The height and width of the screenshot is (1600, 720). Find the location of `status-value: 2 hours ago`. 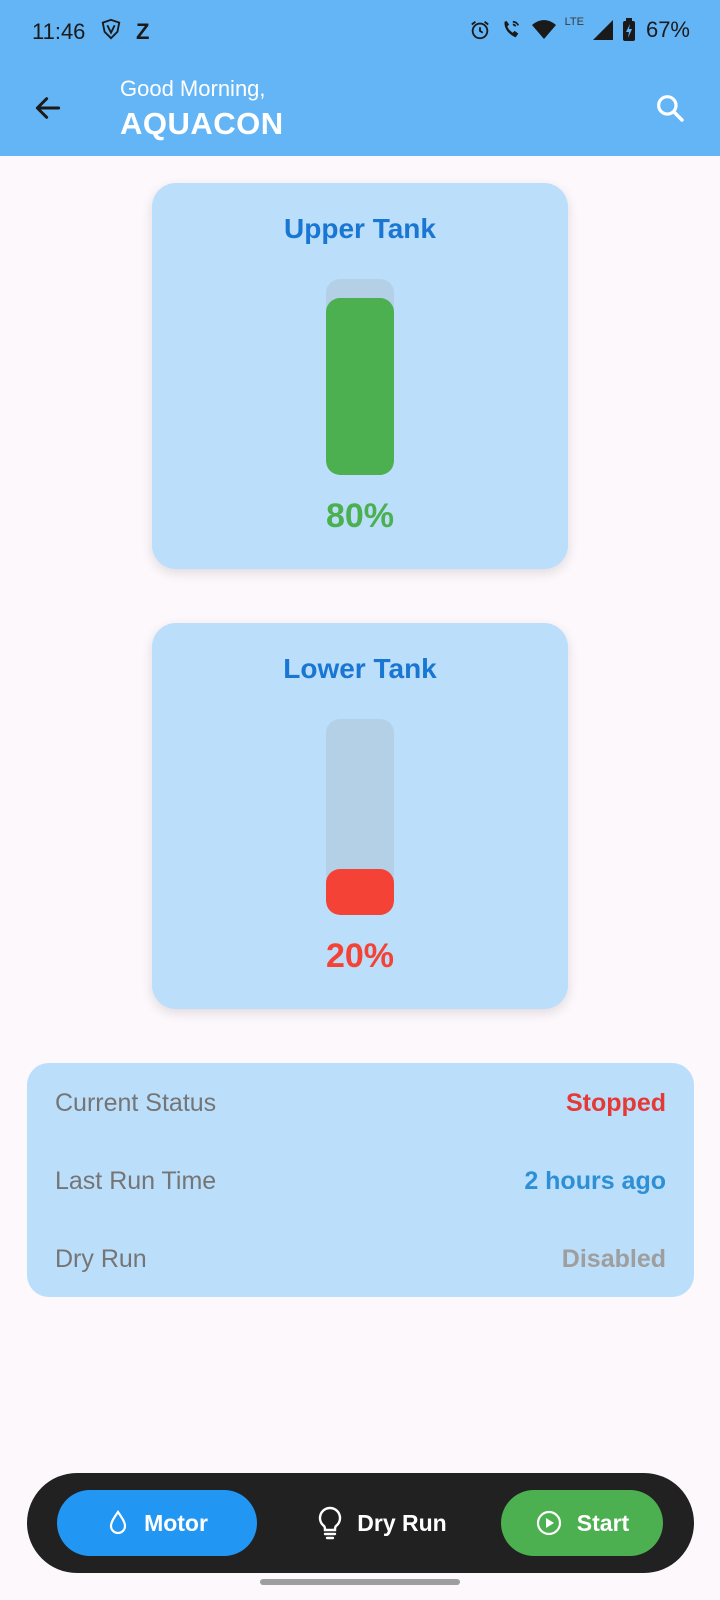

status-value: 2 hours ago is located at coordinates (595, 1180).